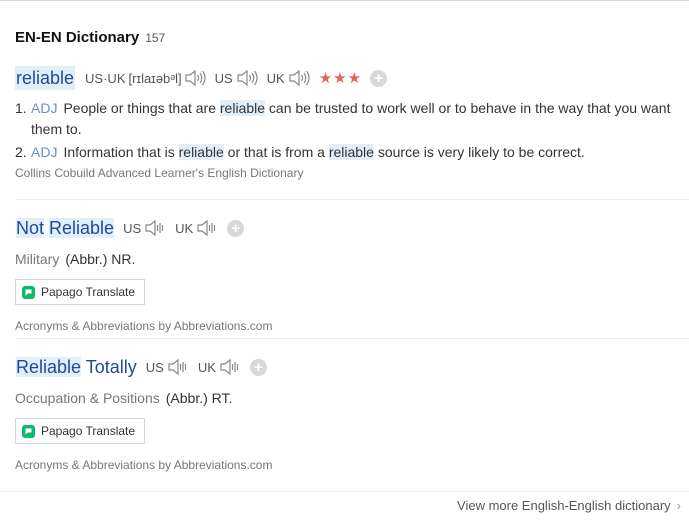 The image size is (689, 522). Describe the element at coordinates (155, 38) in the screenshot. I see `result-count: 157` at that location.